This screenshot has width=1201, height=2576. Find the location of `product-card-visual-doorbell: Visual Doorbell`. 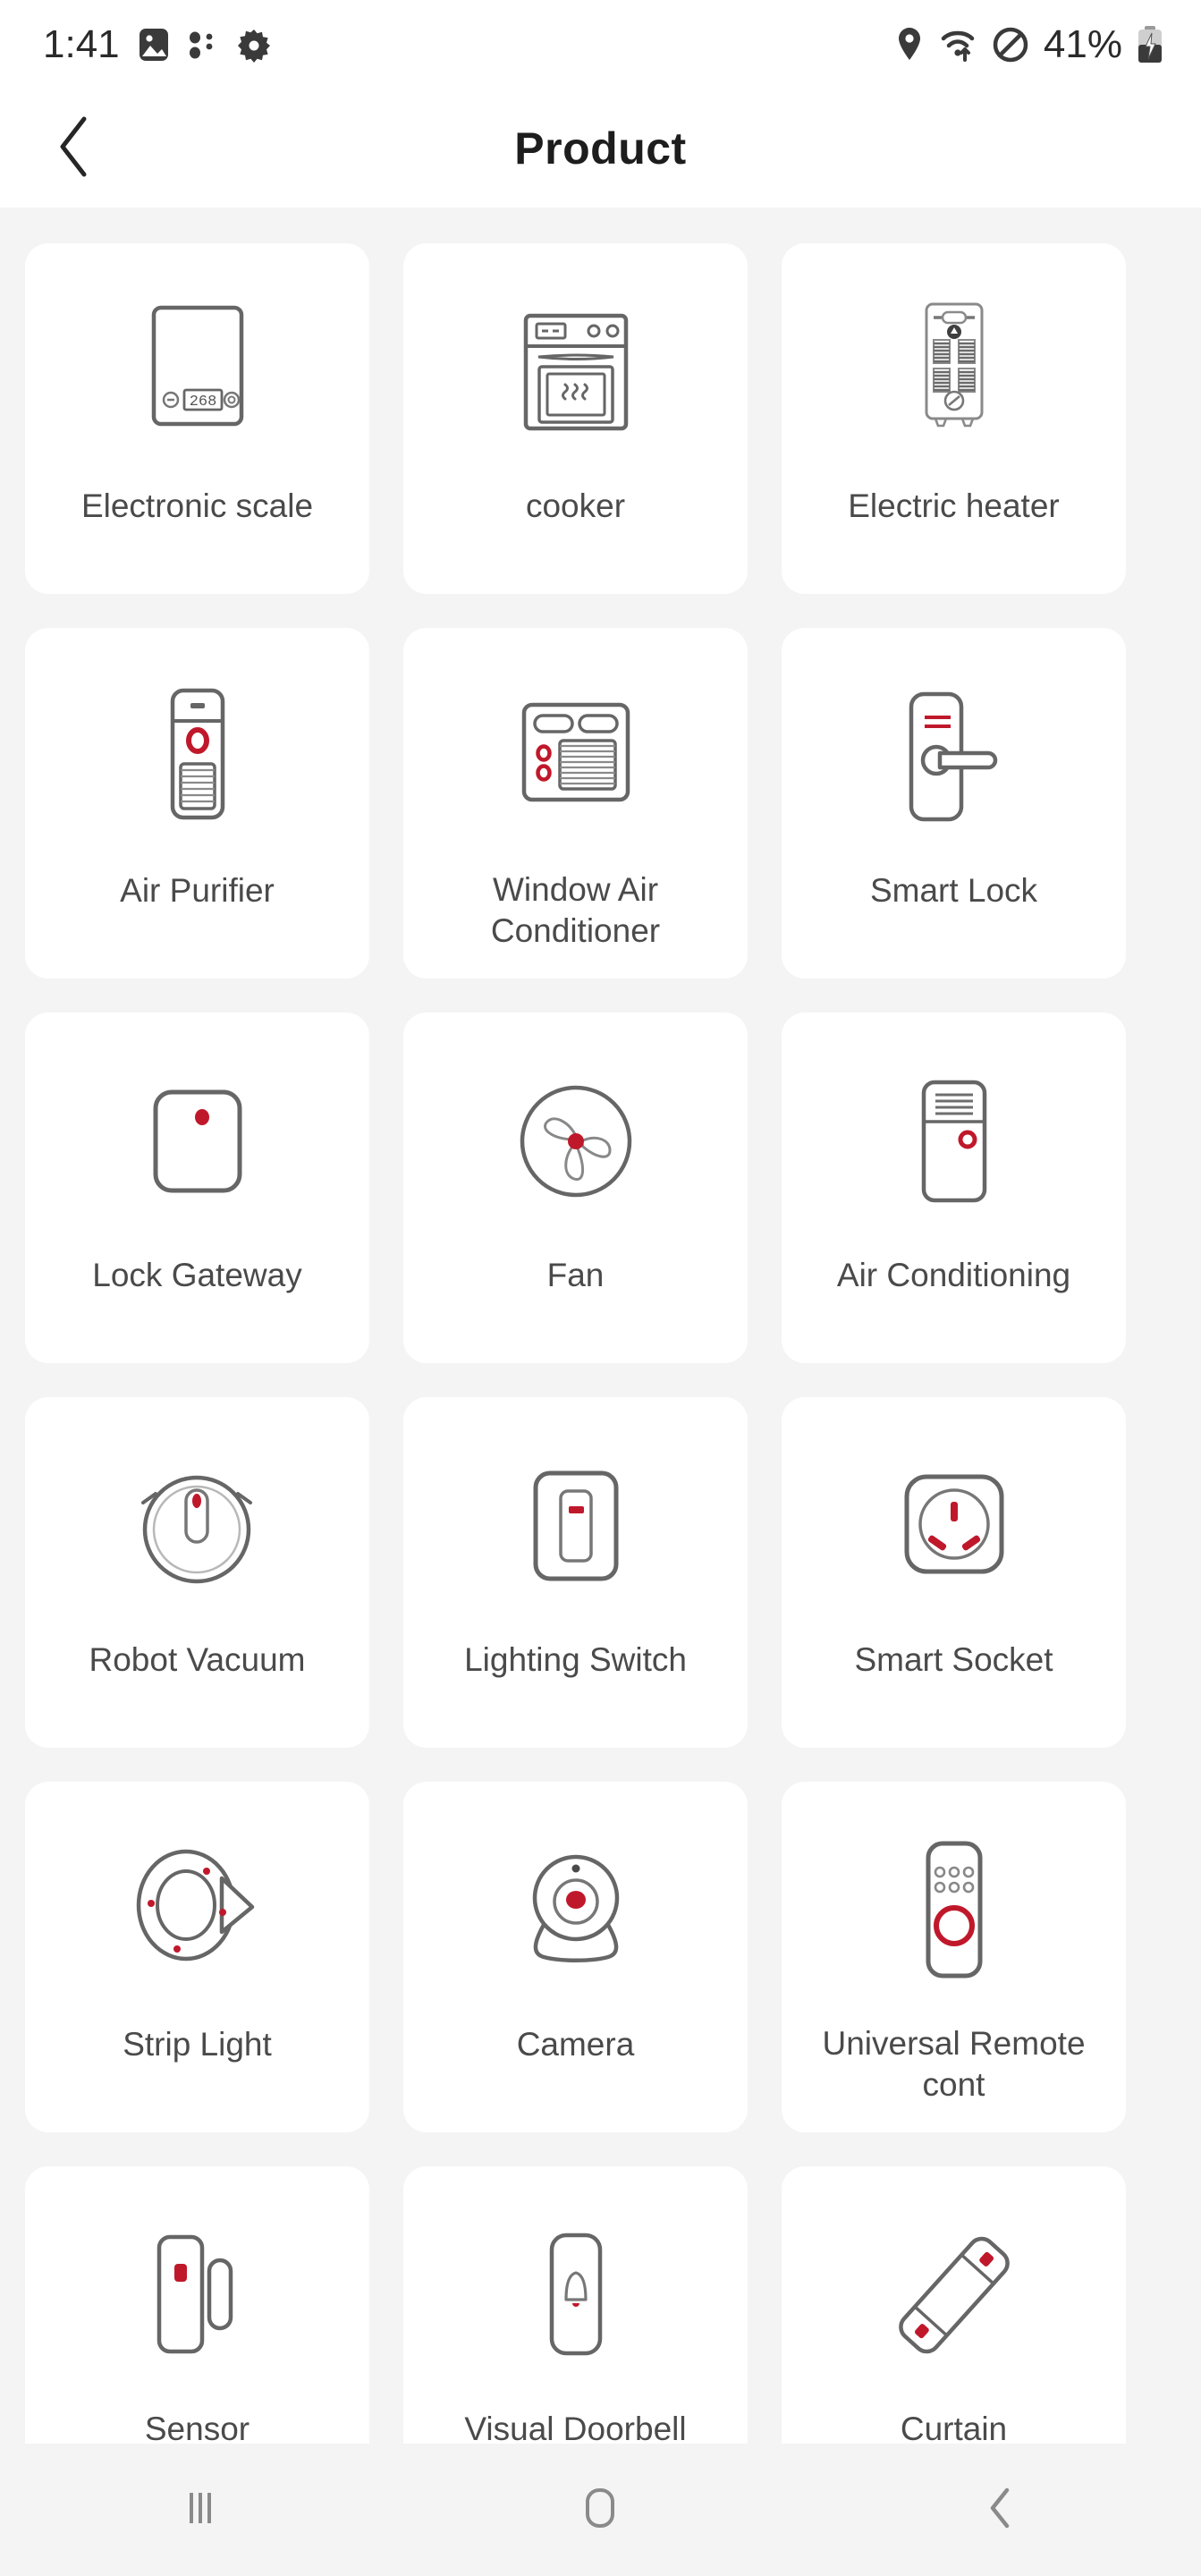

product-card-visual-doorbell: Visual Doorbell is located at coordinates (575, 2305).